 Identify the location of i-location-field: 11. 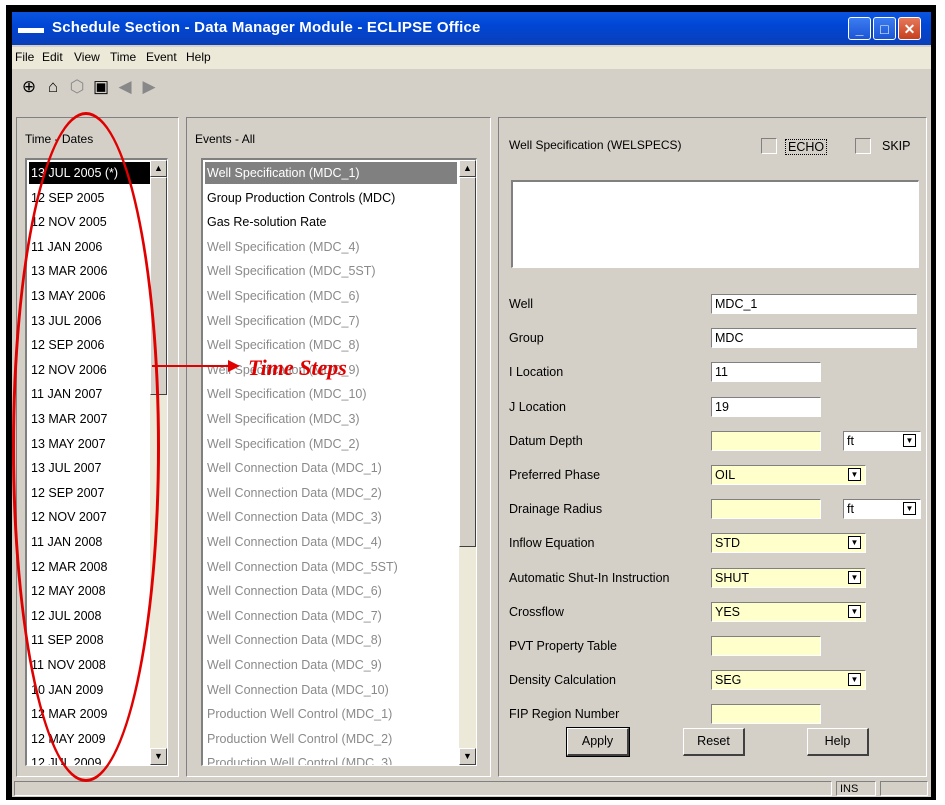
(766, 372).